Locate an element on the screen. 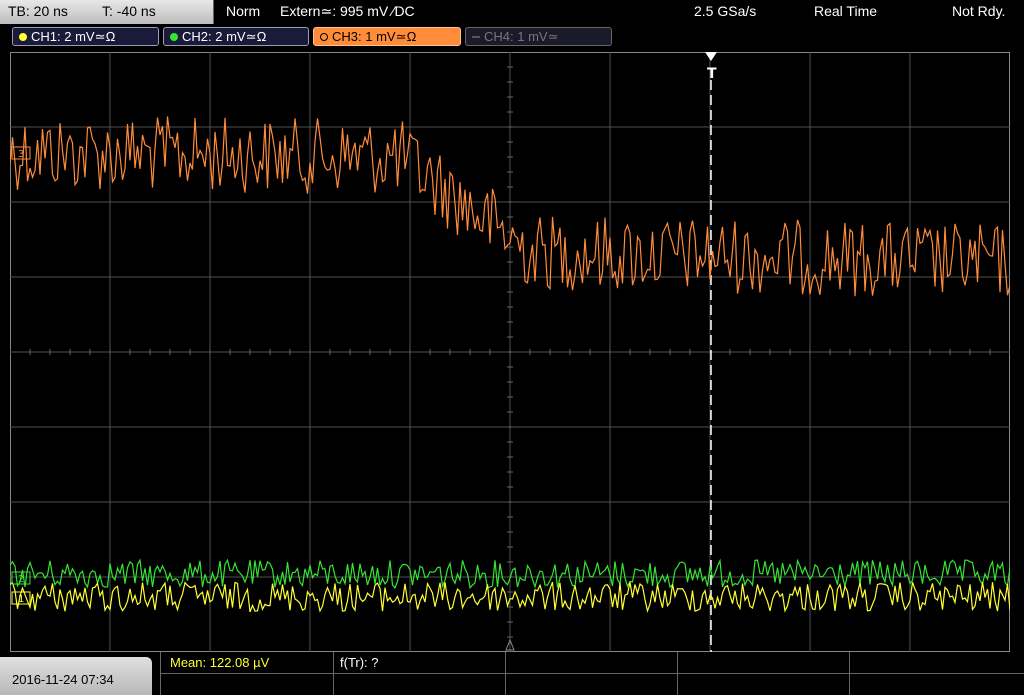 This screenshot has height=695, width=1024. ftr-measurement: f(Tr): ? is located at coordinates (359, 662).